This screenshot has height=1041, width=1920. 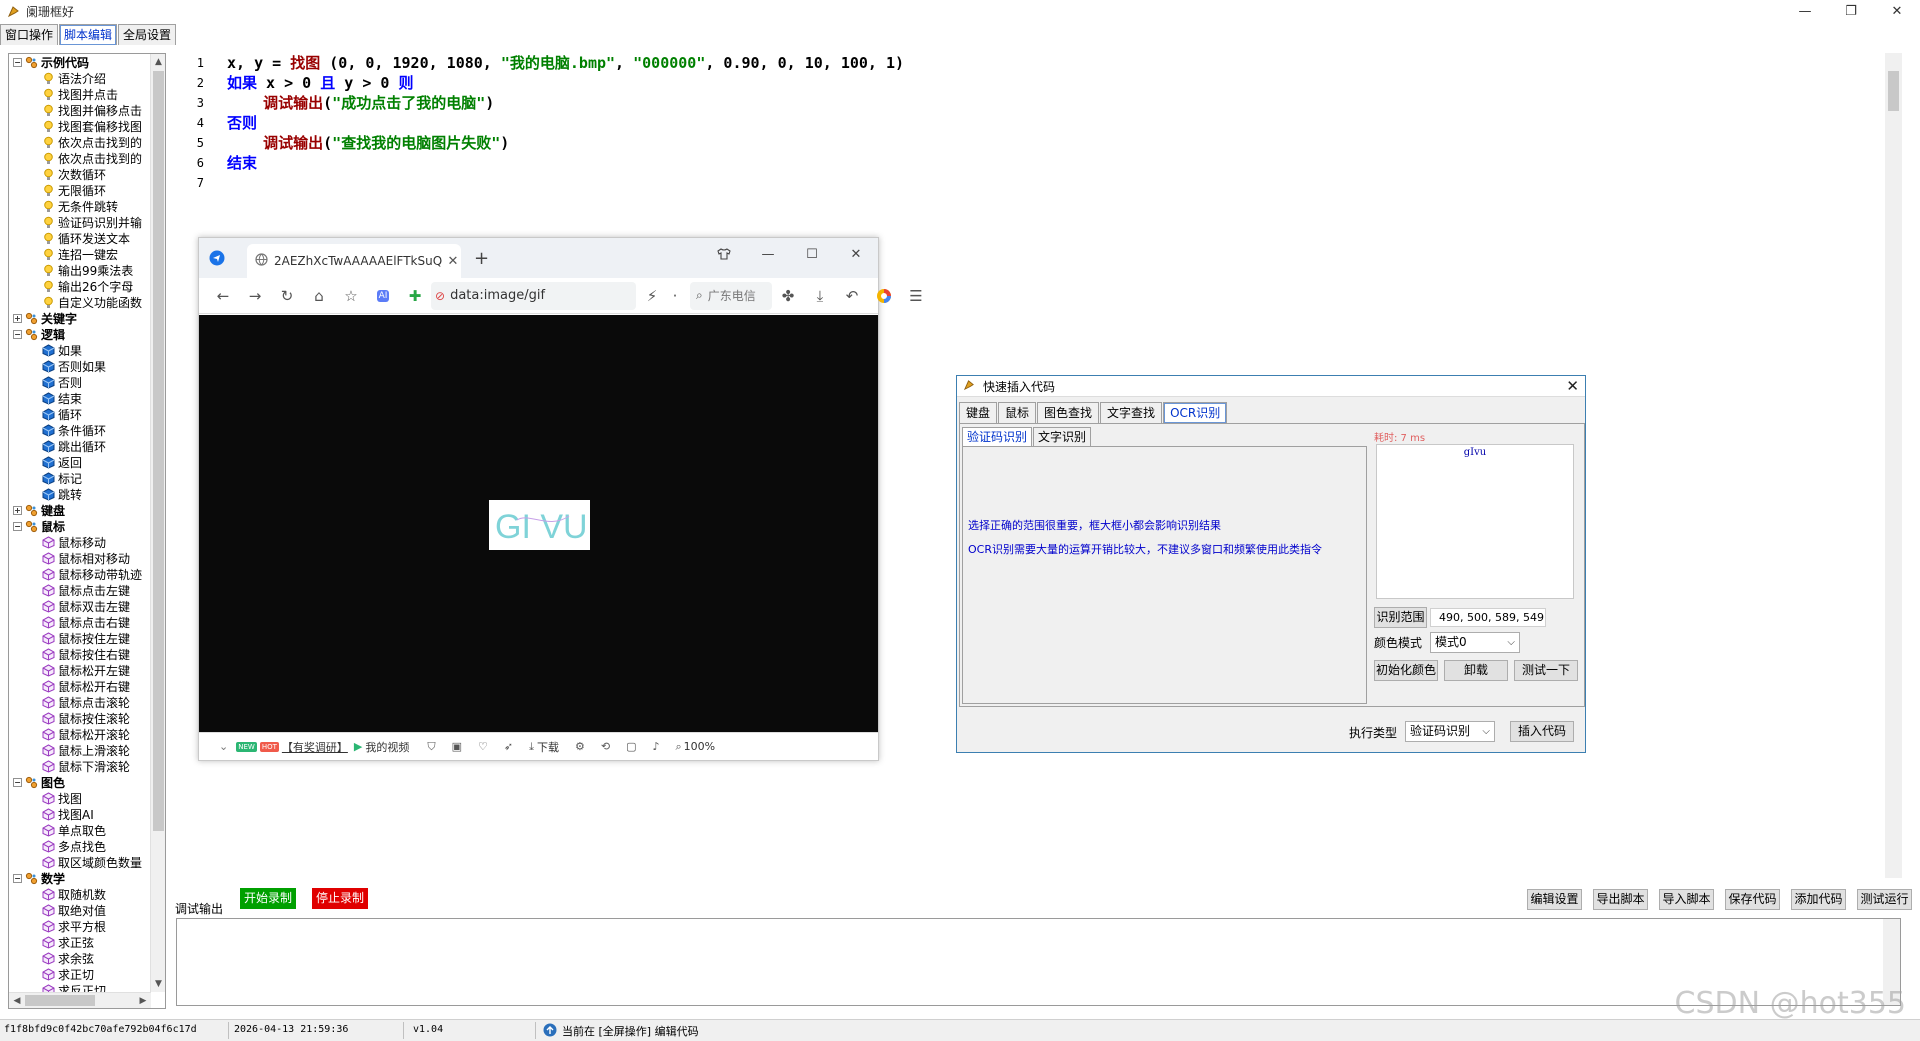 I want to click on tree-item: 鼠标按住左键, so click(x=80, y=638).